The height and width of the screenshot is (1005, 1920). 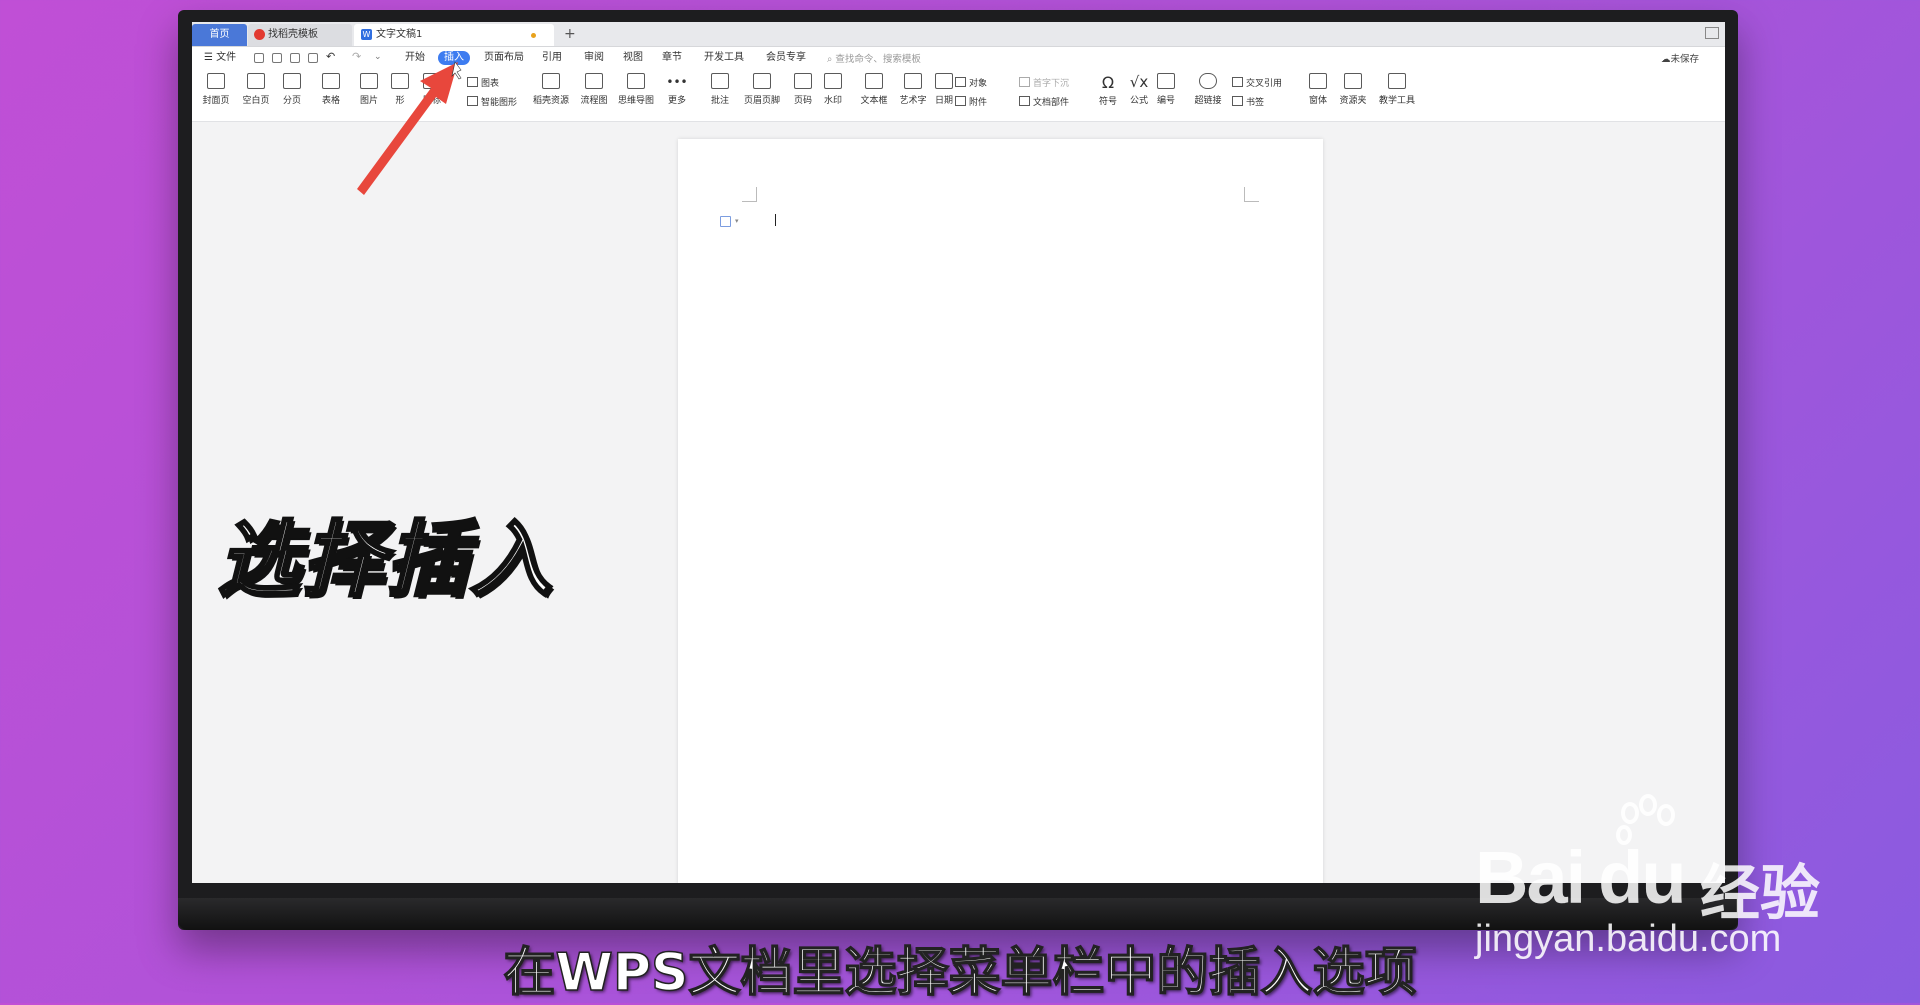 What do you see at coordinates (1353, 81) in the screenshot?
I see `resource-folder-icon` at bounding box center [1353, 81].